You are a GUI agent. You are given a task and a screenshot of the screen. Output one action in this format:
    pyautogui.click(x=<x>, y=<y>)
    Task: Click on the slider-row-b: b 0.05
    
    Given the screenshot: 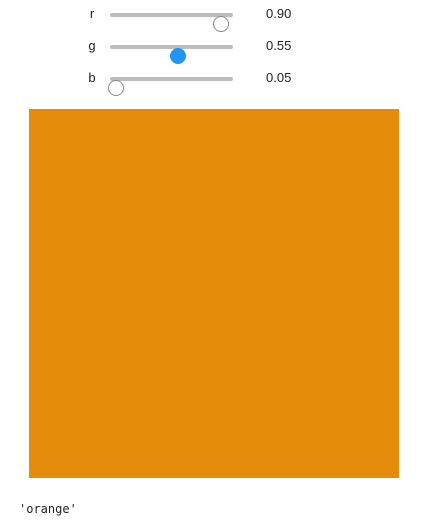 What is the action you would take?
    pyautogui.click(x=212, y=82)
    